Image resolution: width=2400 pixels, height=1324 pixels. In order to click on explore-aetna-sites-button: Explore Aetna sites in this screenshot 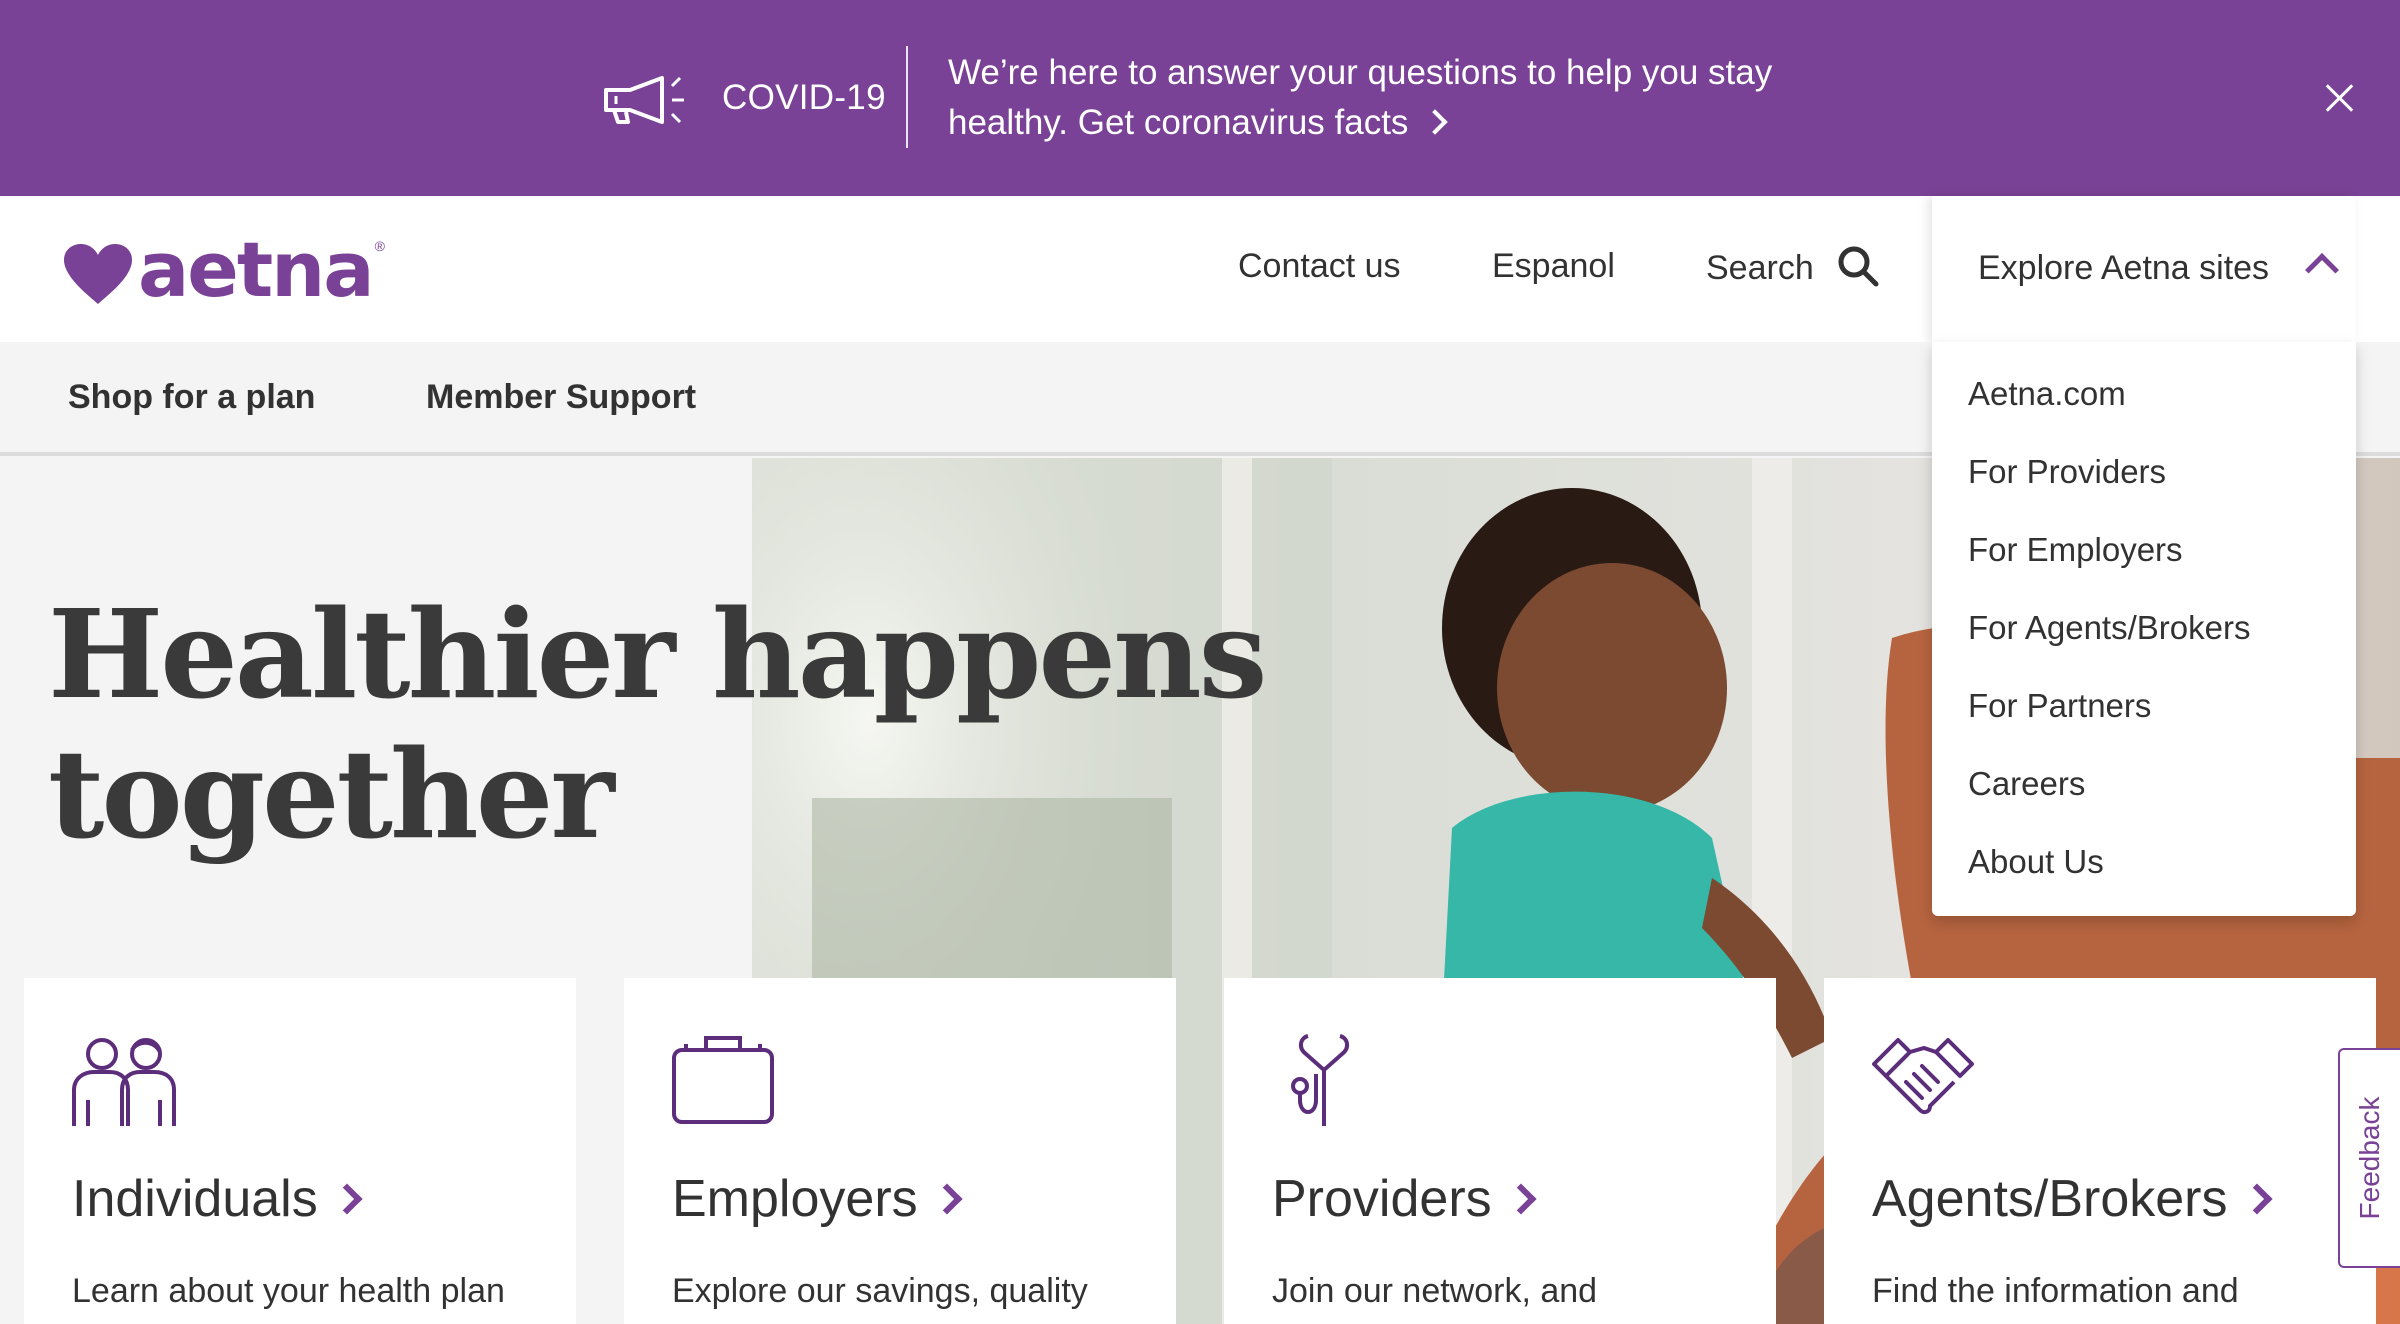, I will do `click(2144, 269)`.